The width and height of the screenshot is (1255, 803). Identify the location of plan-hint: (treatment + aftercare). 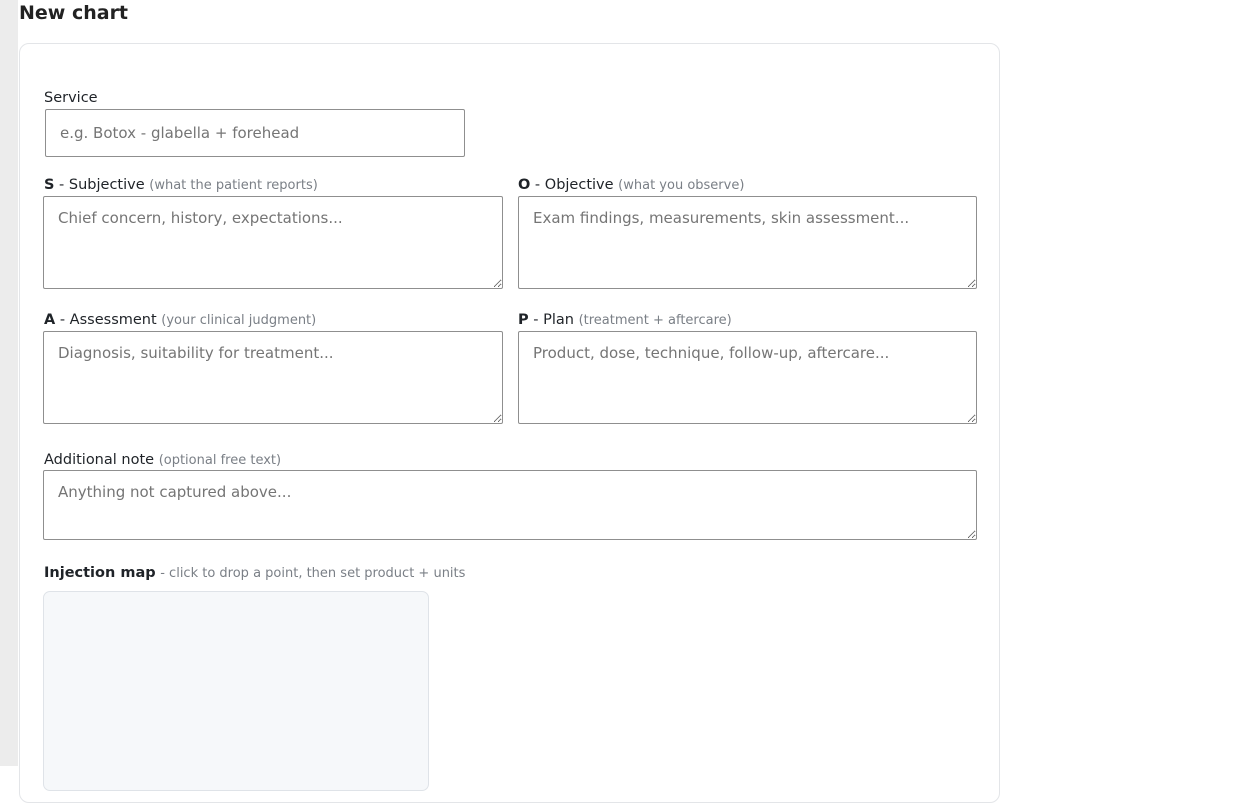
(655, 320).